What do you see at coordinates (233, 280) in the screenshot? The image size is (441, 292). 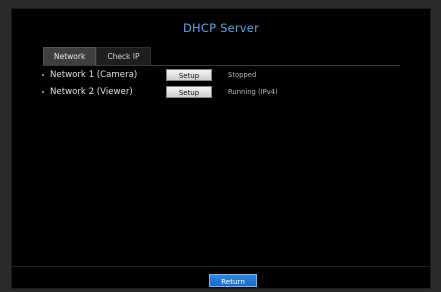 I see `return-button: Return` at bounding box center [233, 280].